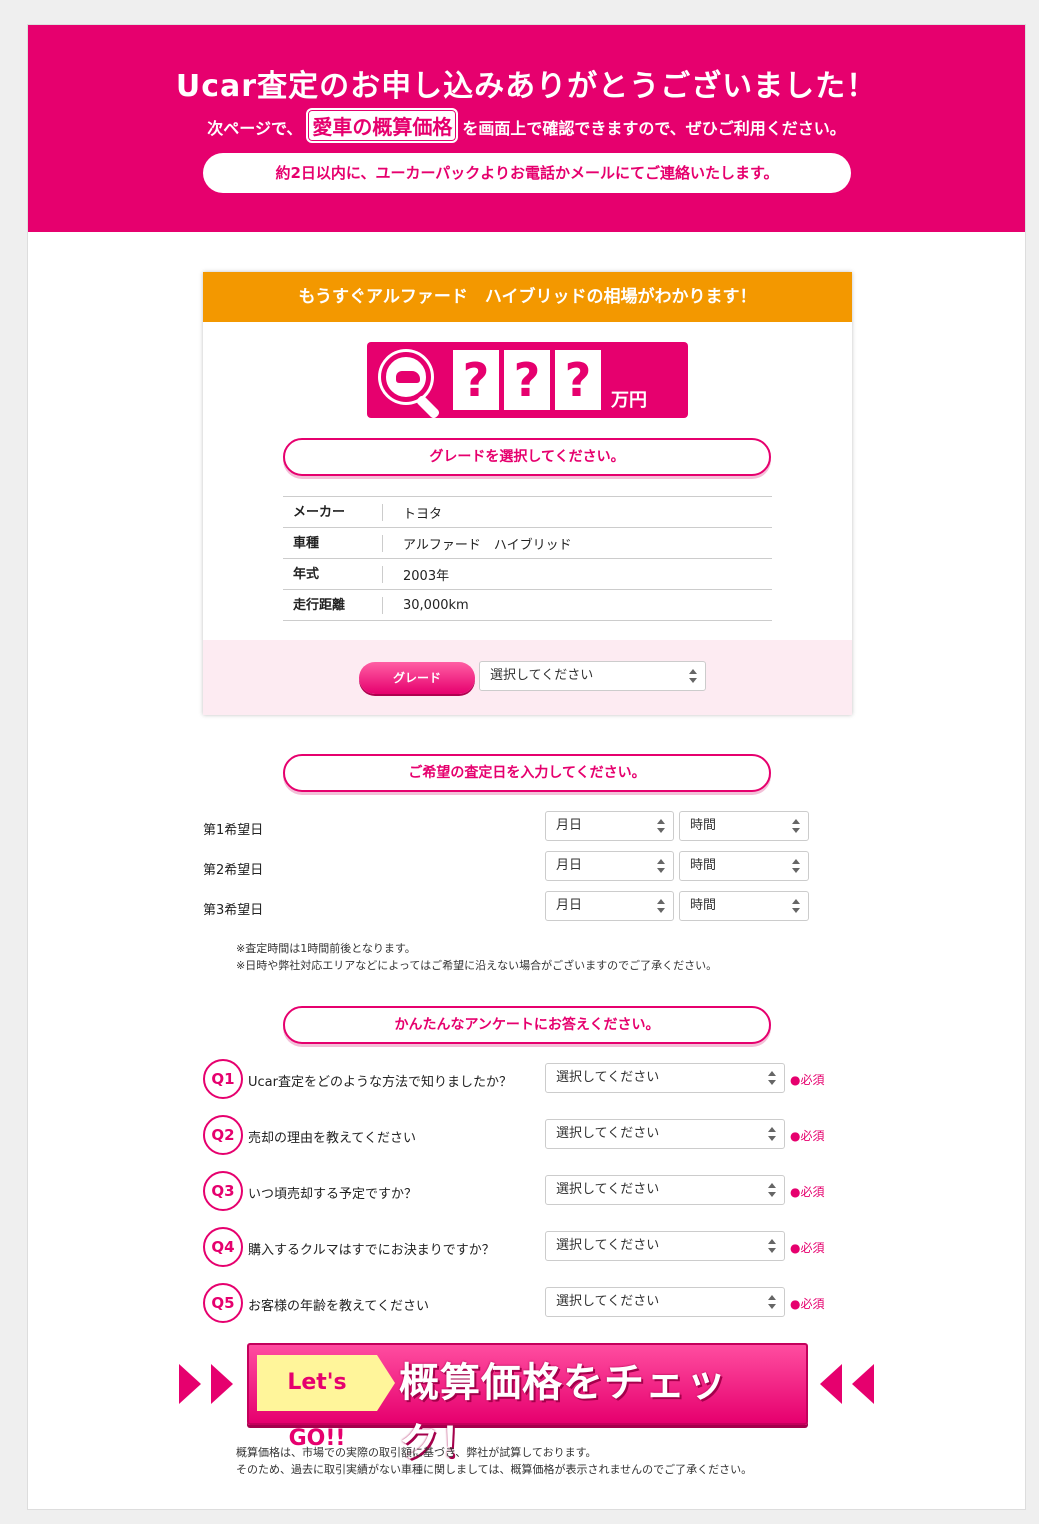 The image size is (1039, 1524). What do you see at coordinates (527, 173) in the screenshot?
I see `contact-notice: 約2日以内に、ユーカーパックよりお電話かメールにてご連絡いたします。` at bounding box center [527, 173].